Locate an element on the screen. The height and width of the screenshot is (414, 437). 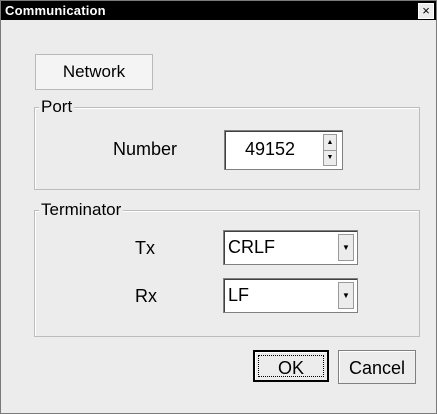
terminator-group-label: Terminator is located at coordinates (81, 210).